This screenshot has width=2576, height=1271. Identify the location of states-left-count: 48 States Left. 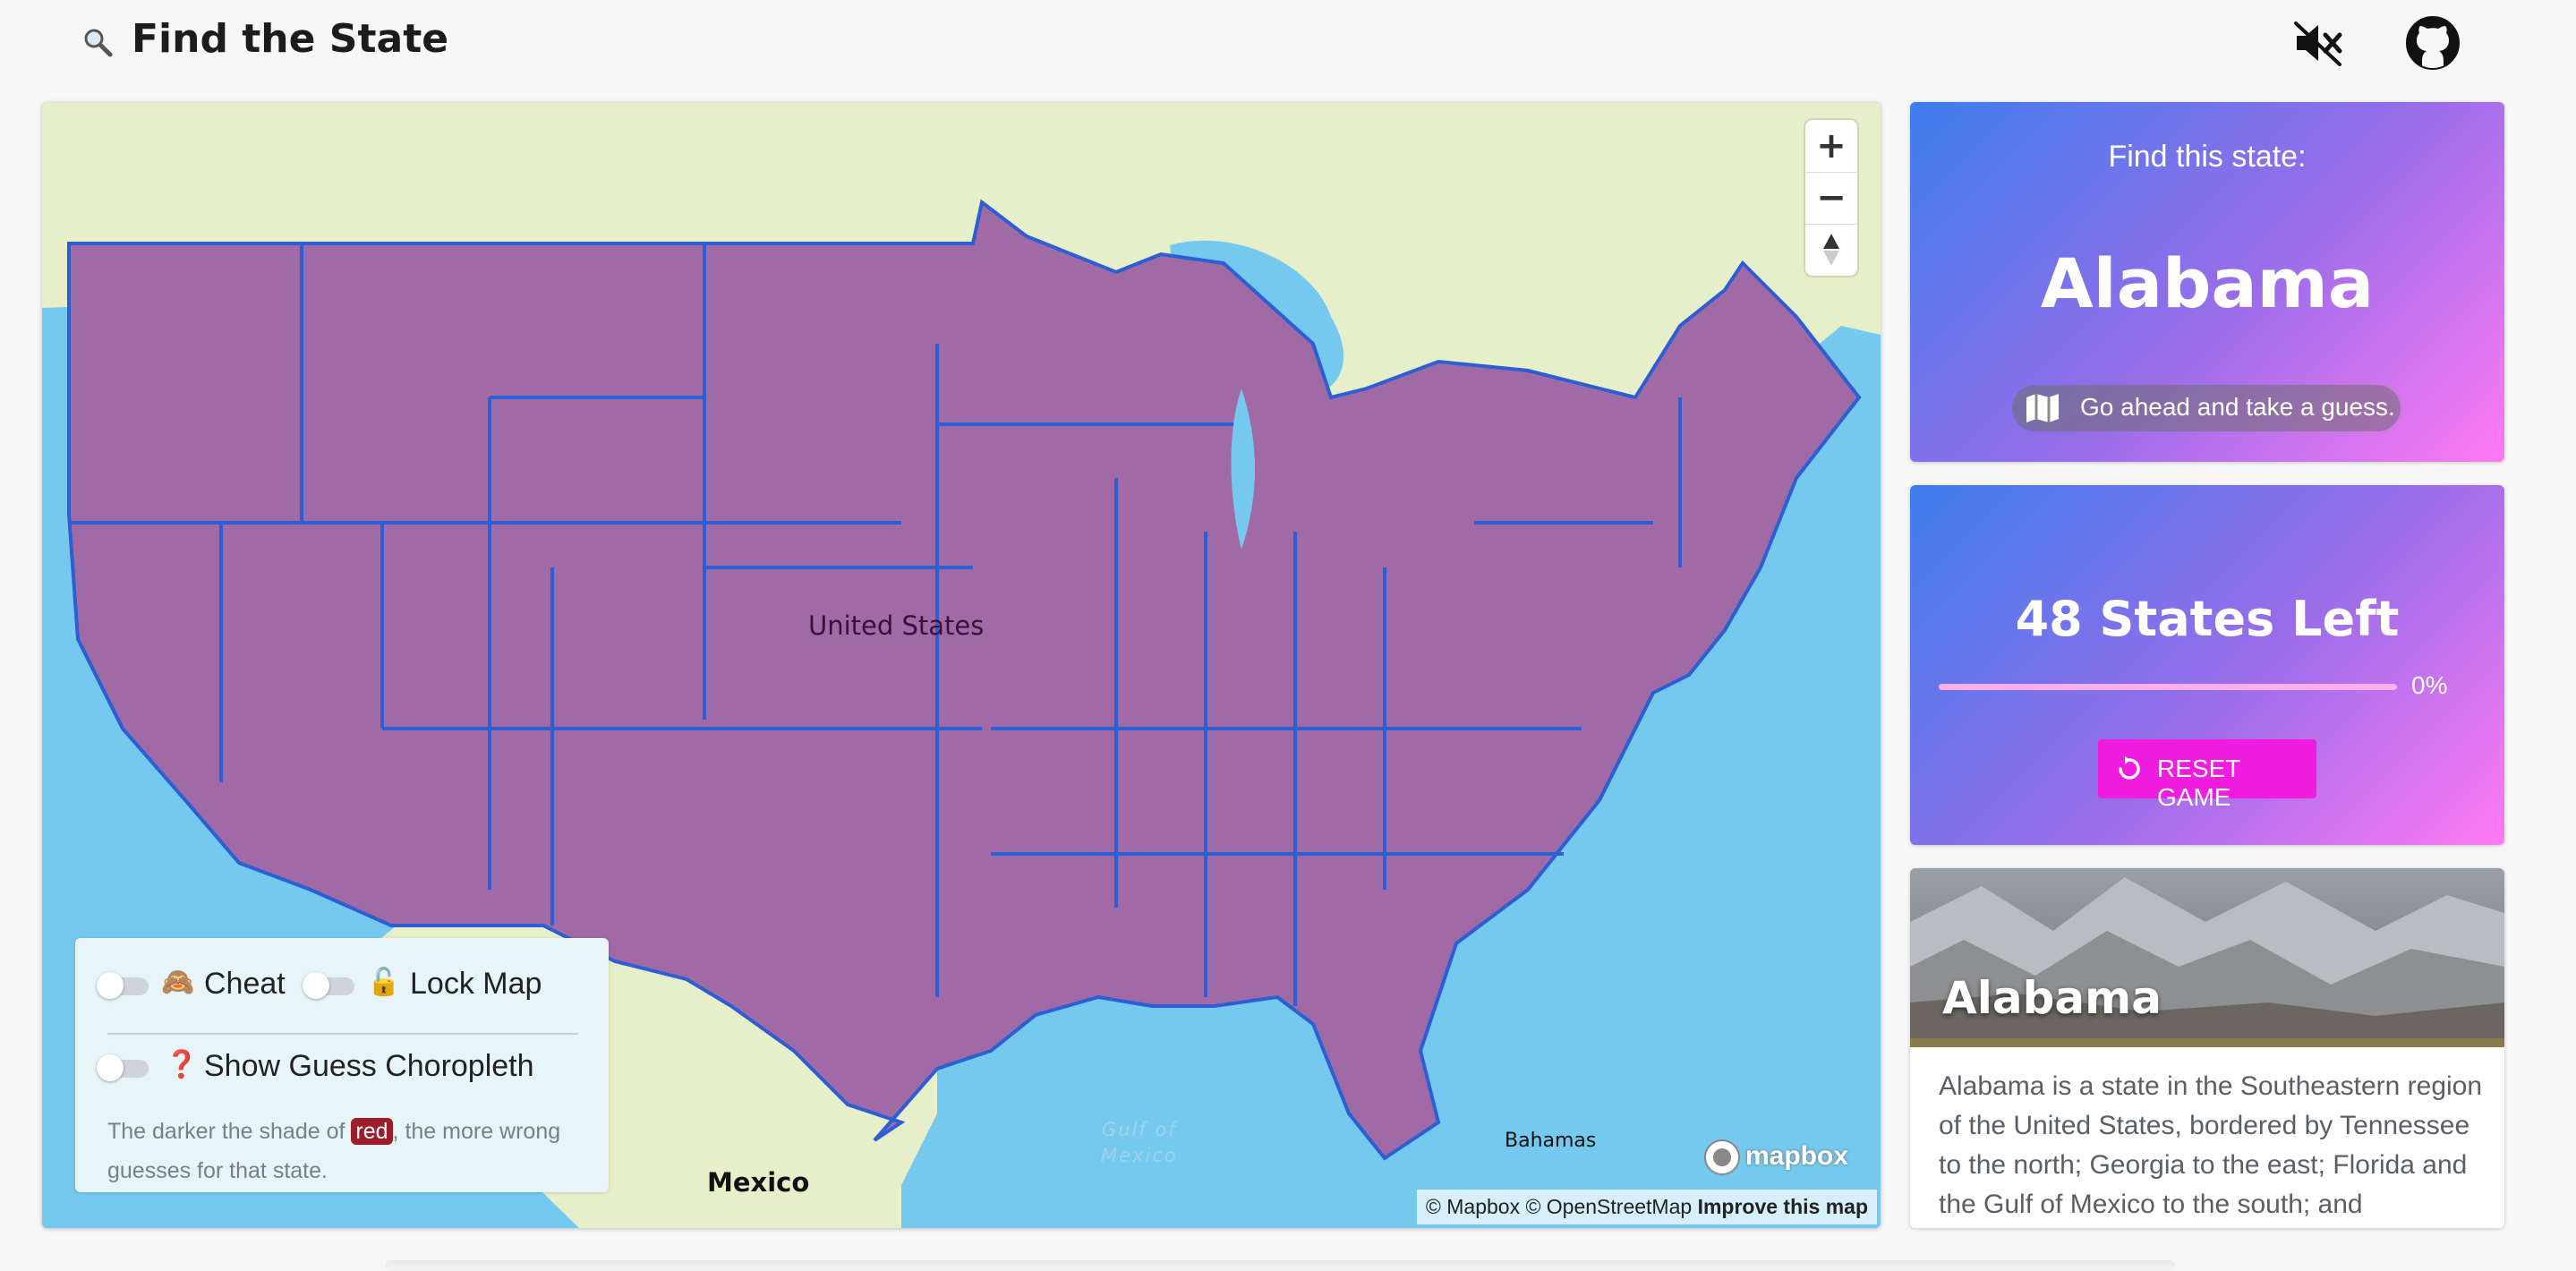
(2207, 619).